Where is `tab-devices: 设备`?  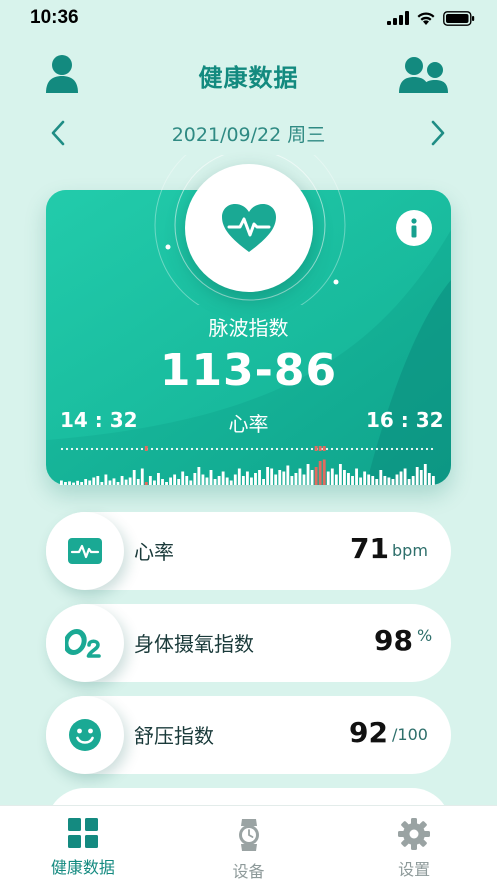 tab-devices: 设备 is located at coordinates (249, 844).